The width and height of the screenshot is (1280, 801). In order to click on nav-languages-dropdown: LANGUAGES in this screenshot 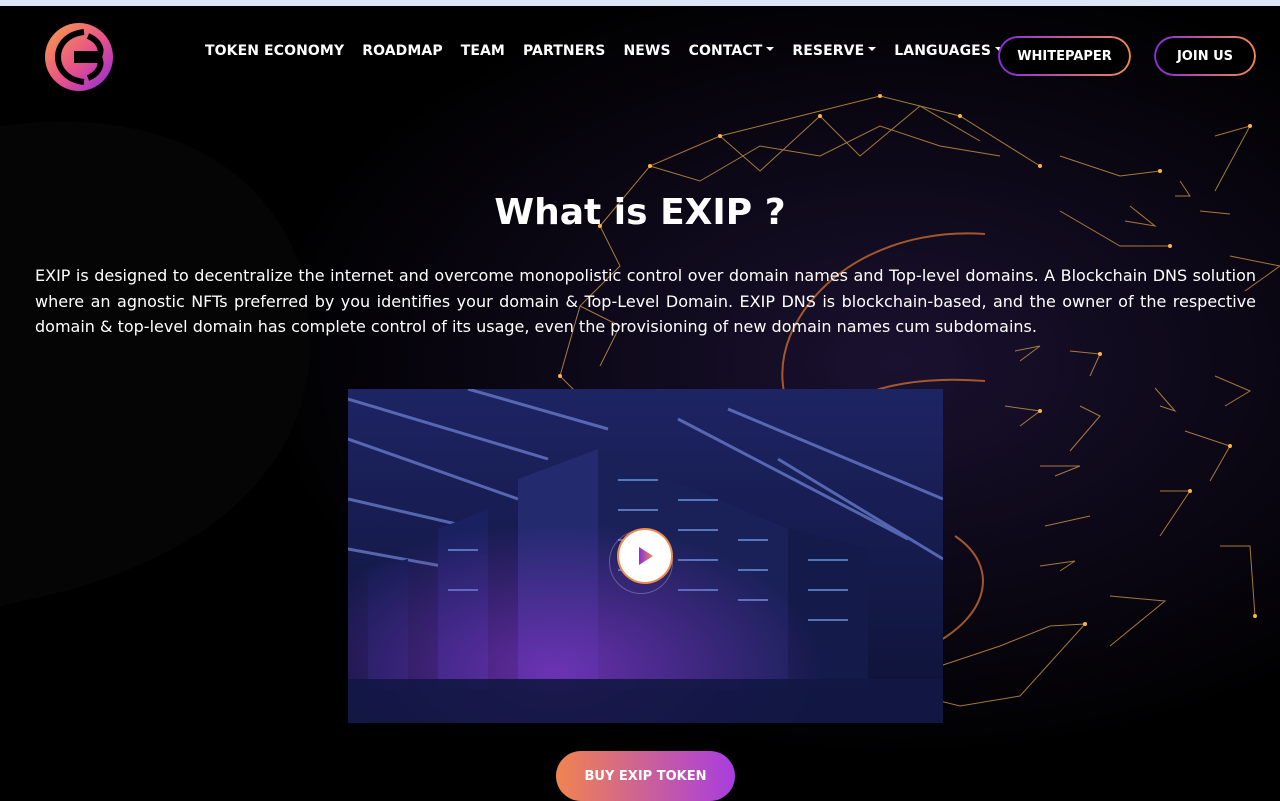, I will do `click(949, 51)`.